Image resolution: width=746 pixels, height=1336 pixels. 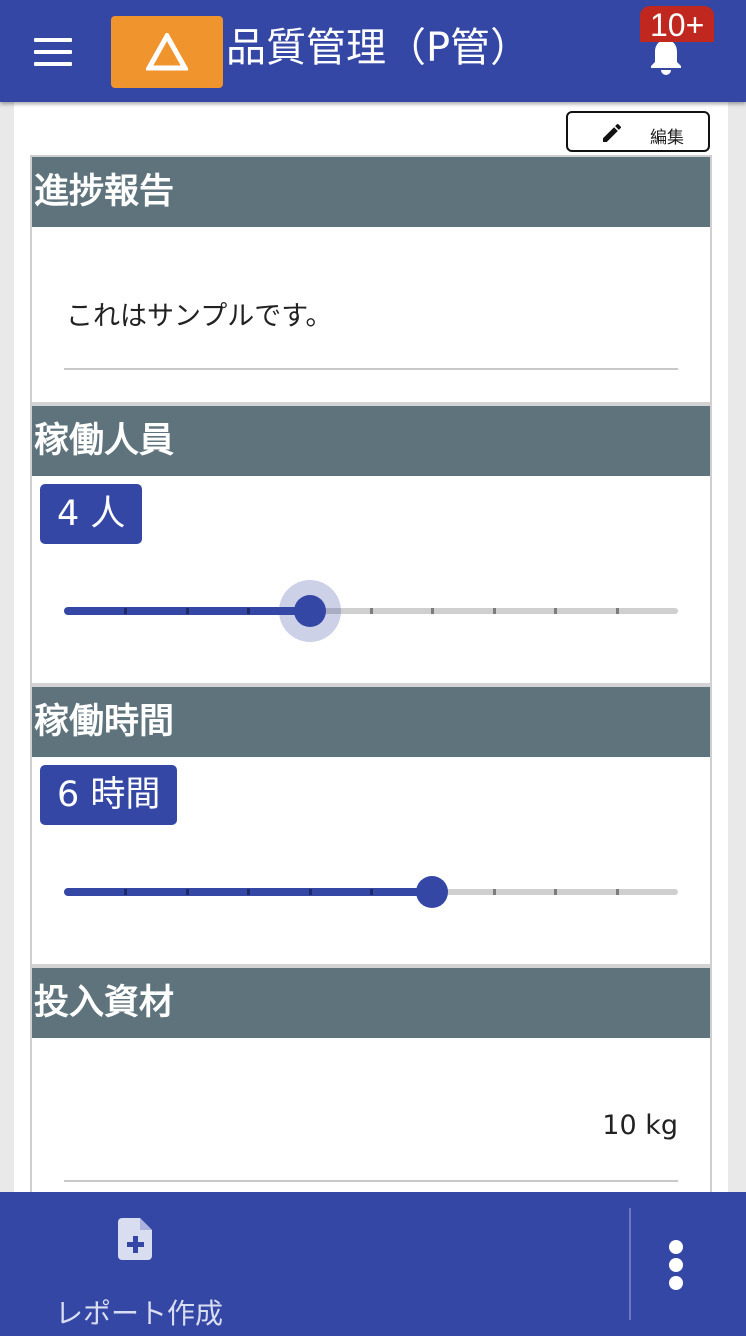 I want to click on warning-button, so click(x=167, y=52).